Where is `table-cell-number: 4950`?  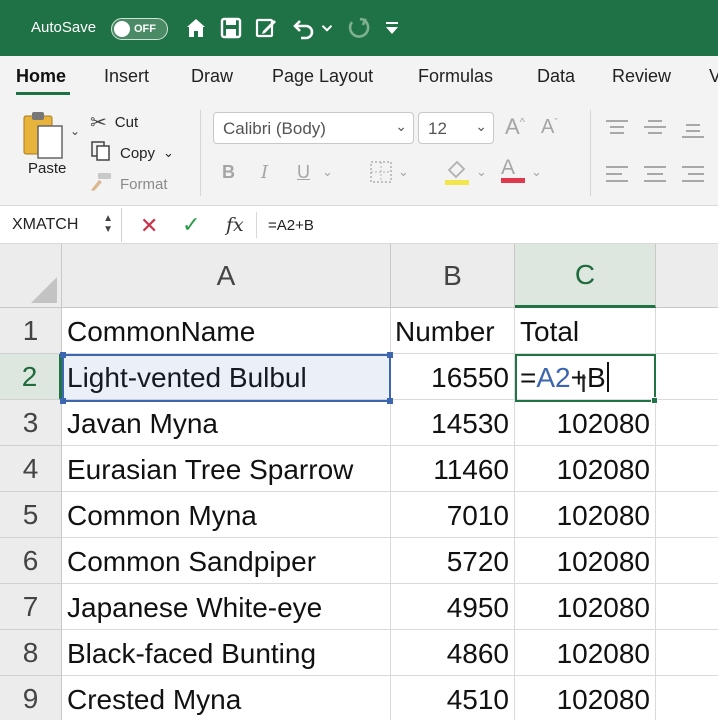
table-cell-number: 4950 is located at coordinates (453, 607).